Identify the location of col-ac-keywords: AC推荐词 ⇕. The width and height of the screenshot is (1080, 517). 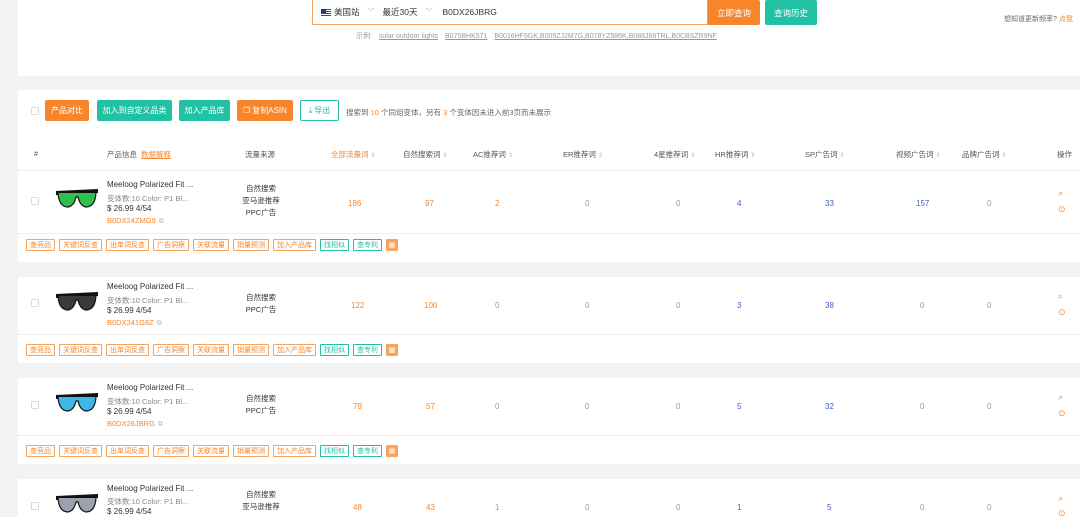
(493, 154).